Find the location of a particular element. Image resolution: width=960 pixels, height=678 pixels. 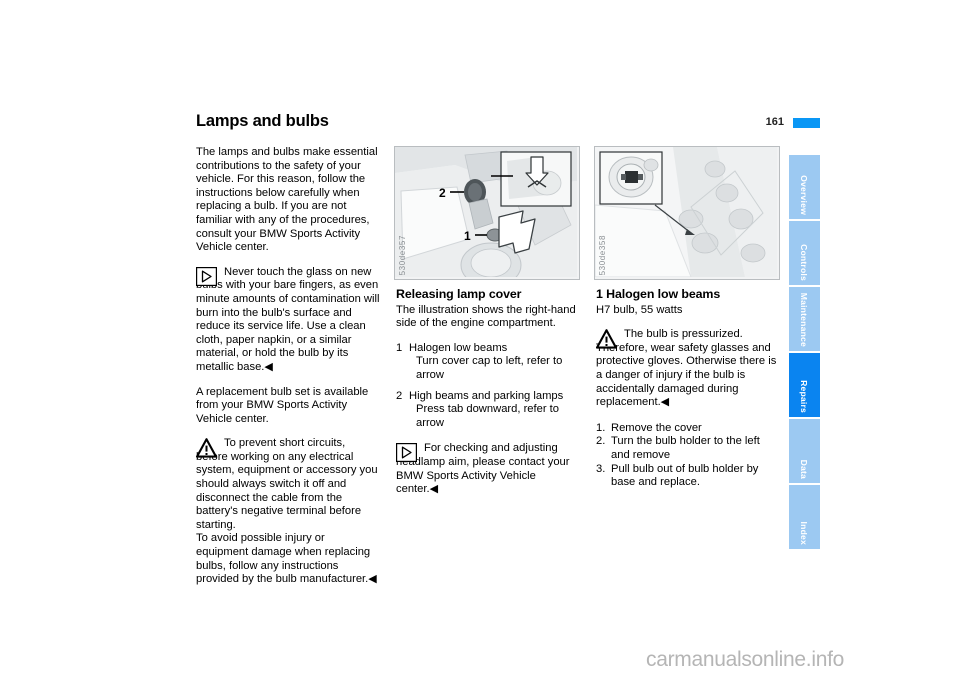

callout-sub: Turn cover cap to left, refer to arrow is located at coordinates (489, 368).